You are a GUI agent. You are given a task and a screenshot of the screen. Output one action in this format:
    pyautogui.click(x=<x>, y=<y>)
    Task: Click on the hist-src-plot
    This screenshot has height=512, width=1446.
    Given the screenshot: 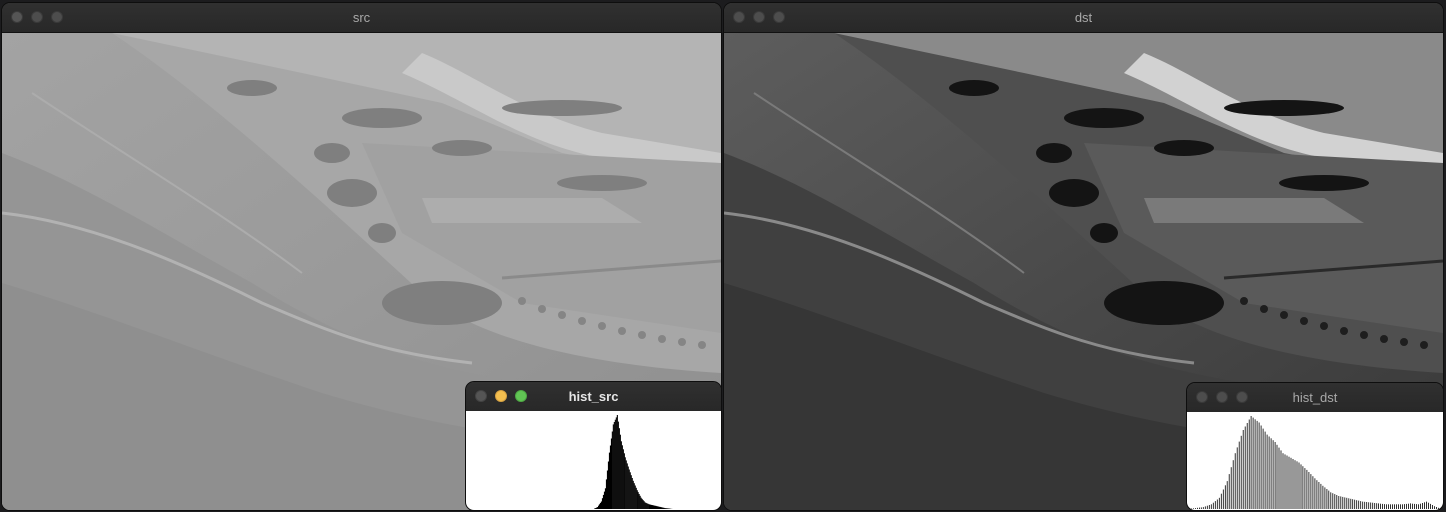 What is the action you would take?
    pyautogui.click(x=593, y=460)
    